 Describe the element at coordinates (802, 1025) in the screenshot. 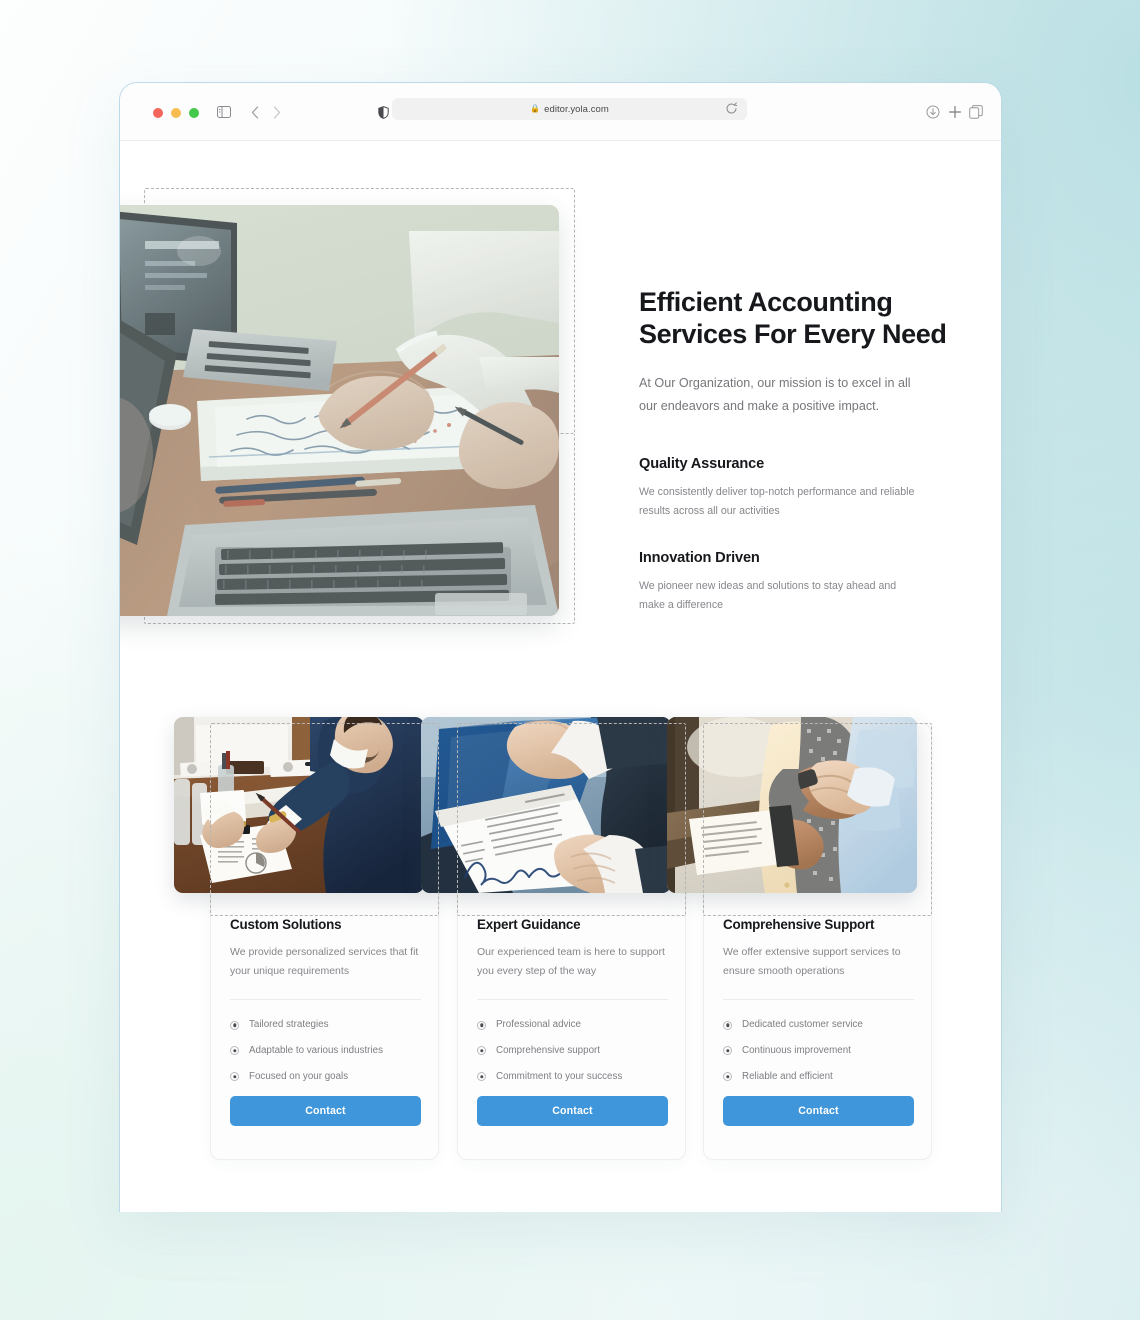

I see `list-item-label: Dedicated customer service` at that location.